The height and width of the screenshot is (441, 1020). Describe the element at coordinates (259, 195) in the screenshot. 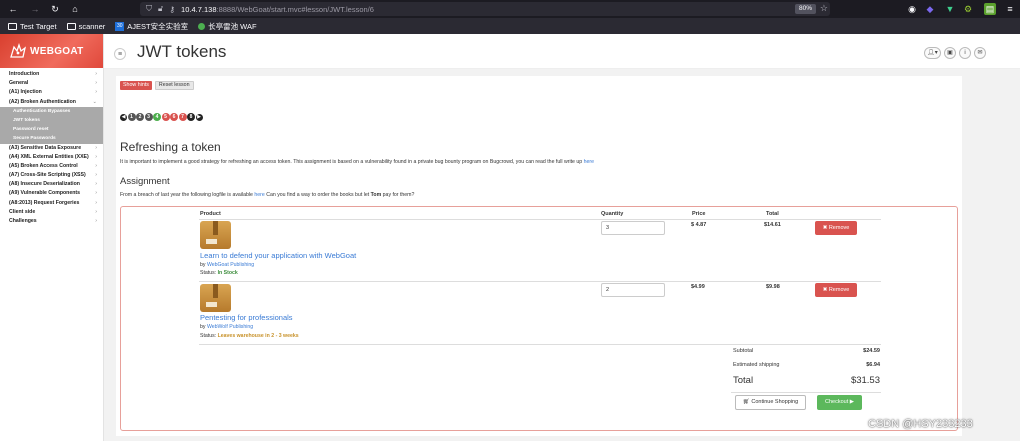

I see `logfile-link: here` at that location.